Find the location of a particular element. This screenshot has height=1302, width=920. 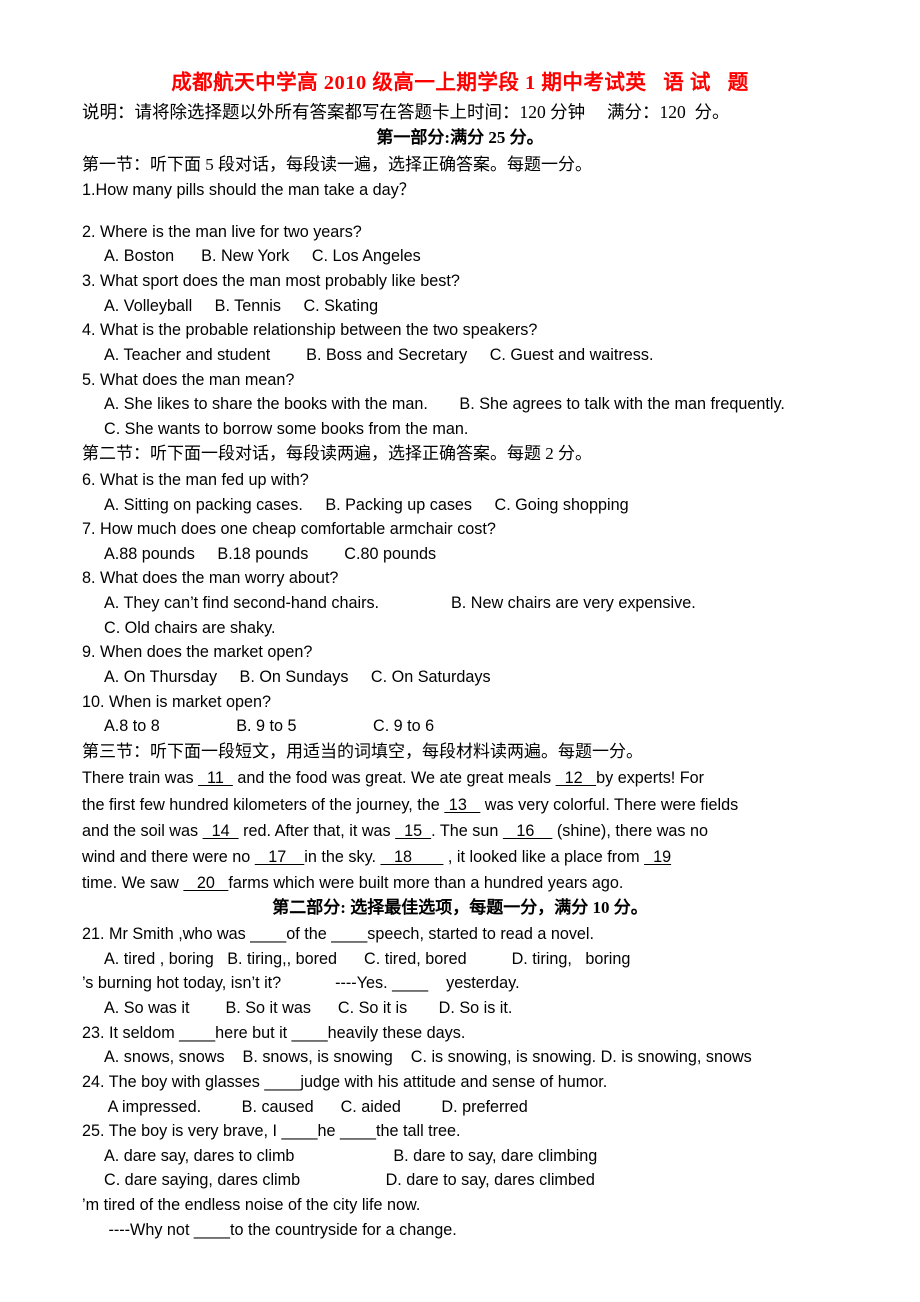

section2-note: 第二节：听下面一段对话，每段读两遍，选择正确答案。每题 2 分。 is located at coordinates (337, 454).